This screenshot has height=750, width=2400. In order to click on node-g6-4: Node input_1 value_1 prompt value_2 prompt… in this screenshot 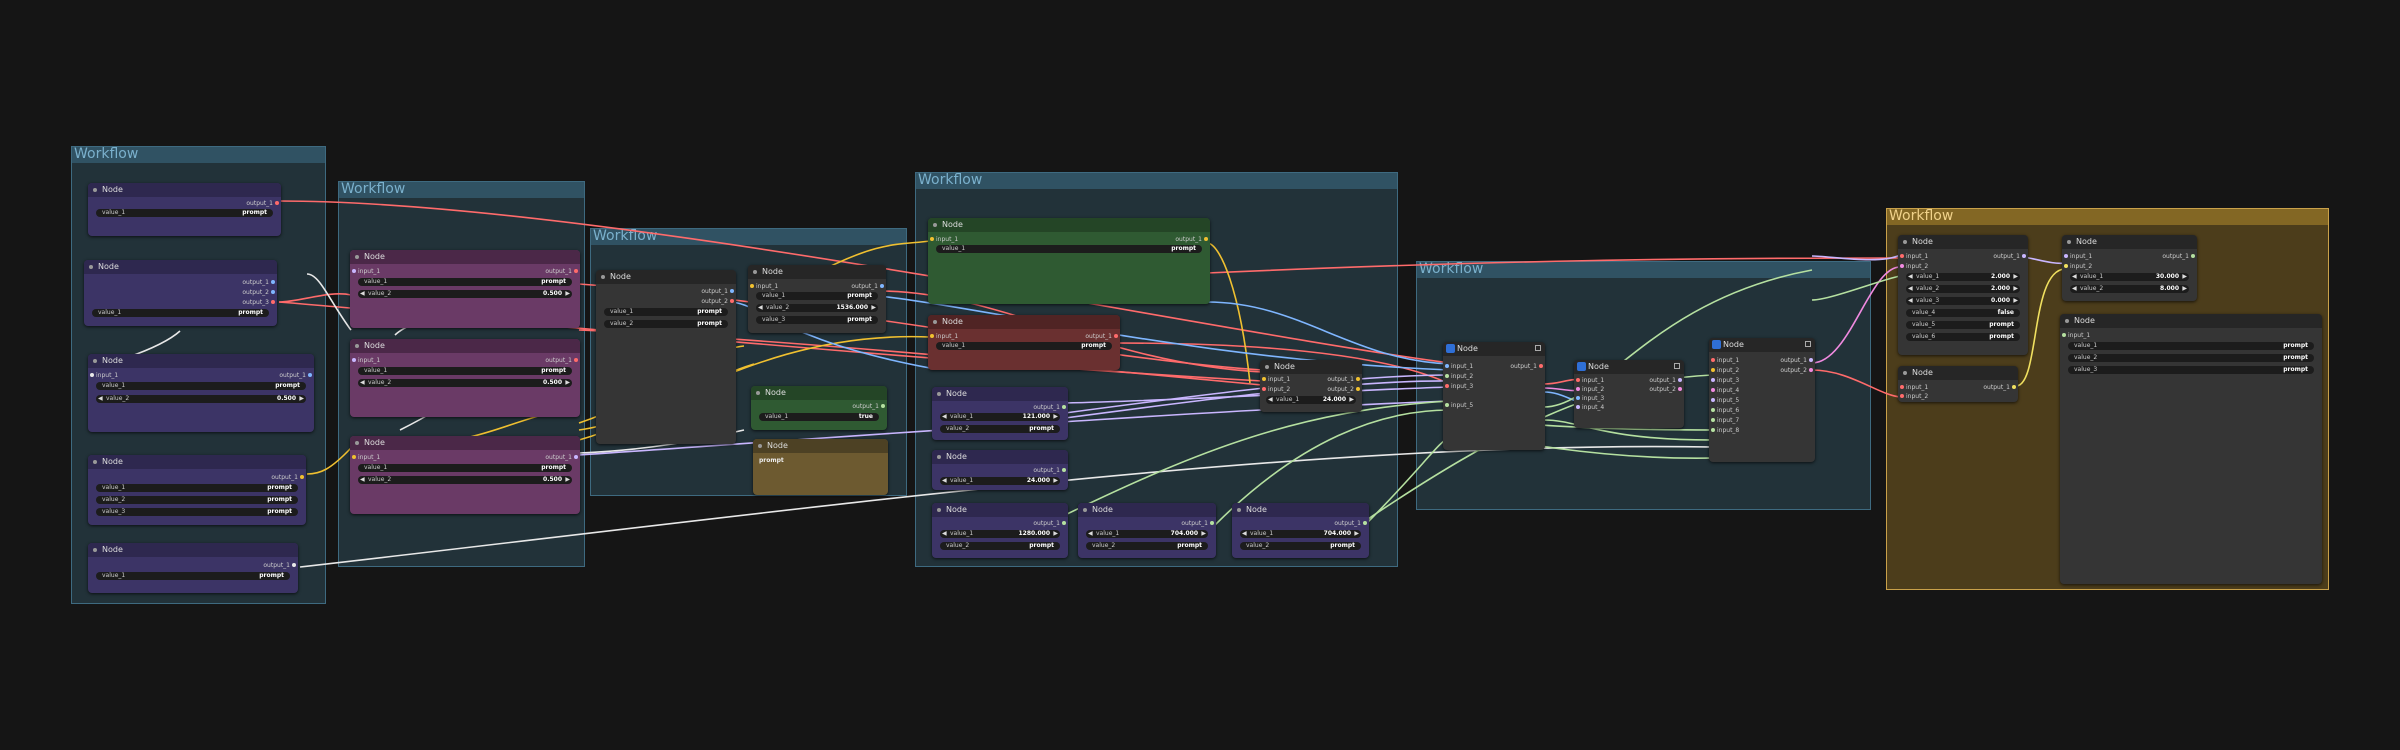, I will do `click(2191, 449)`.